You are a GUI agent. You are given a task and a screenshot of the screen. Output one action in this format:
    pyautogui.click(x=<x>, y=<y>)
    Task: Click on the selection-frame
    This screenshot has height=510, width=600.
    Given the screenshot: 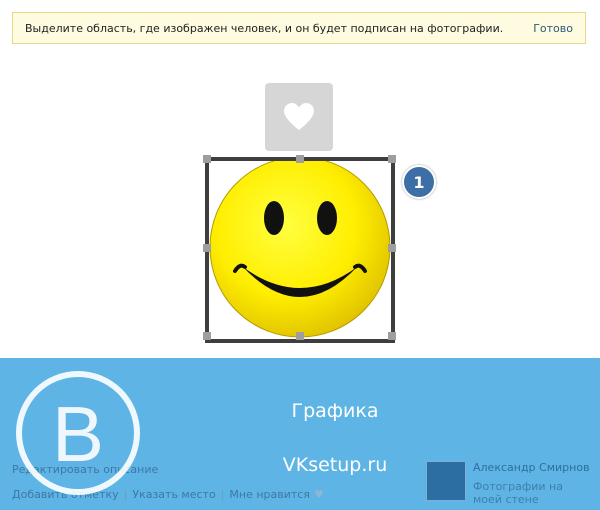 What is the action you would take?
    pyautogui.click(x=300, y=250)
    